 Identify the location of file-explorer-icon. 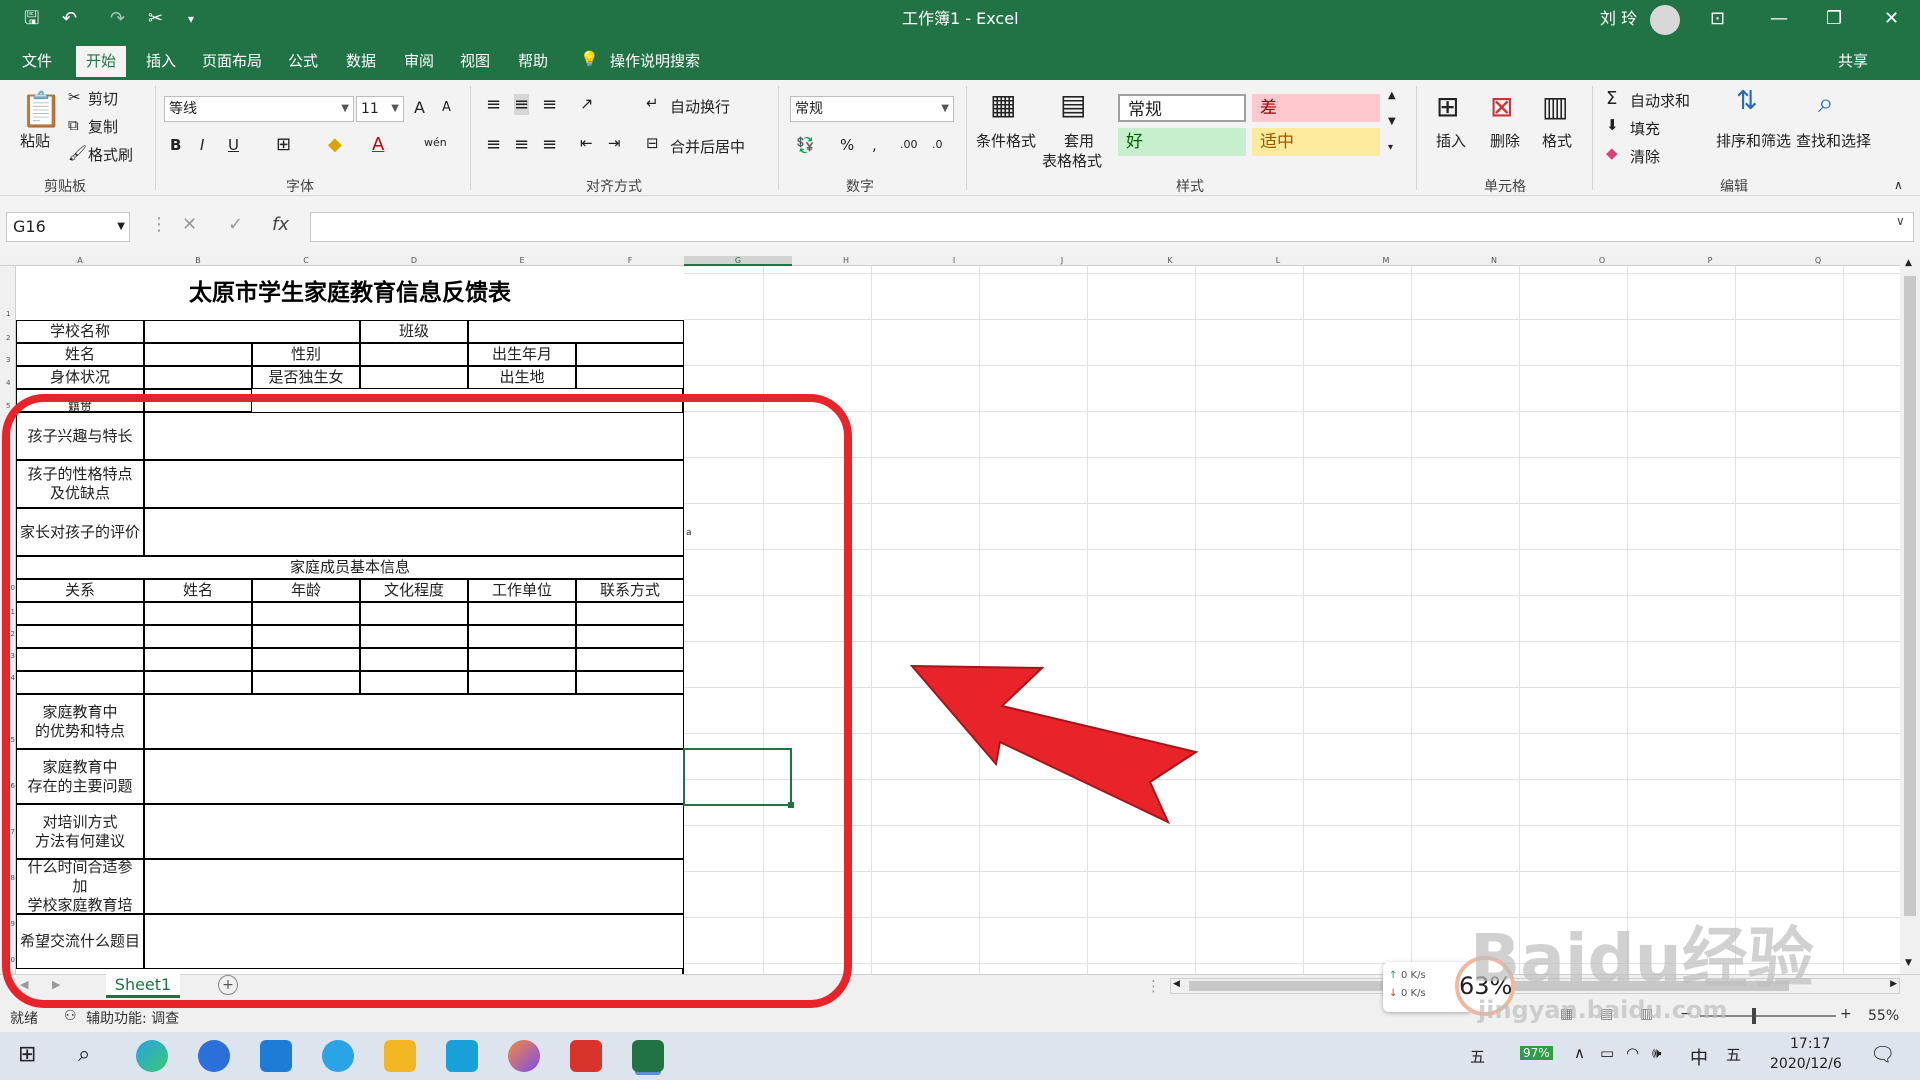
(400, 1056).